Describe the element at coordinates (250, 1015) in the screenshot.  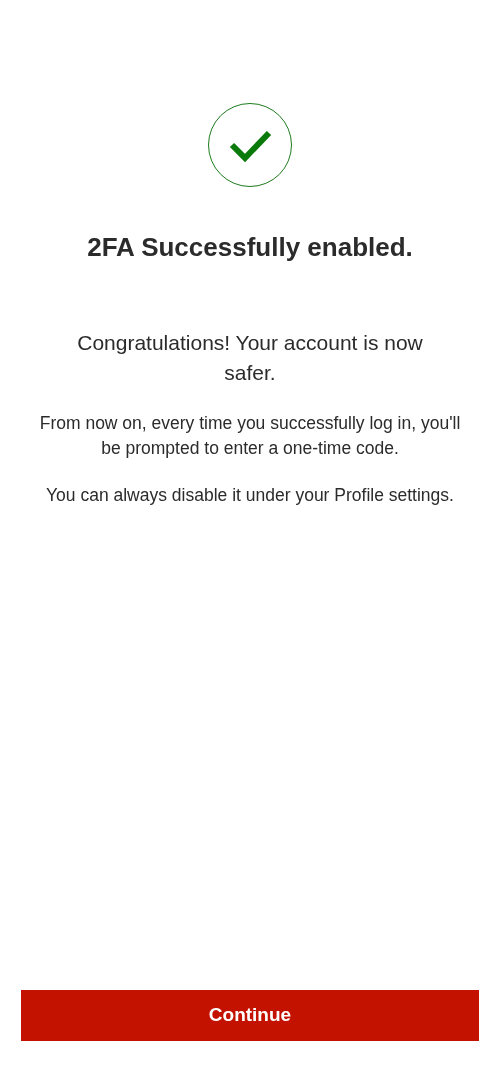
I see `continue-button: Continue` at that location.